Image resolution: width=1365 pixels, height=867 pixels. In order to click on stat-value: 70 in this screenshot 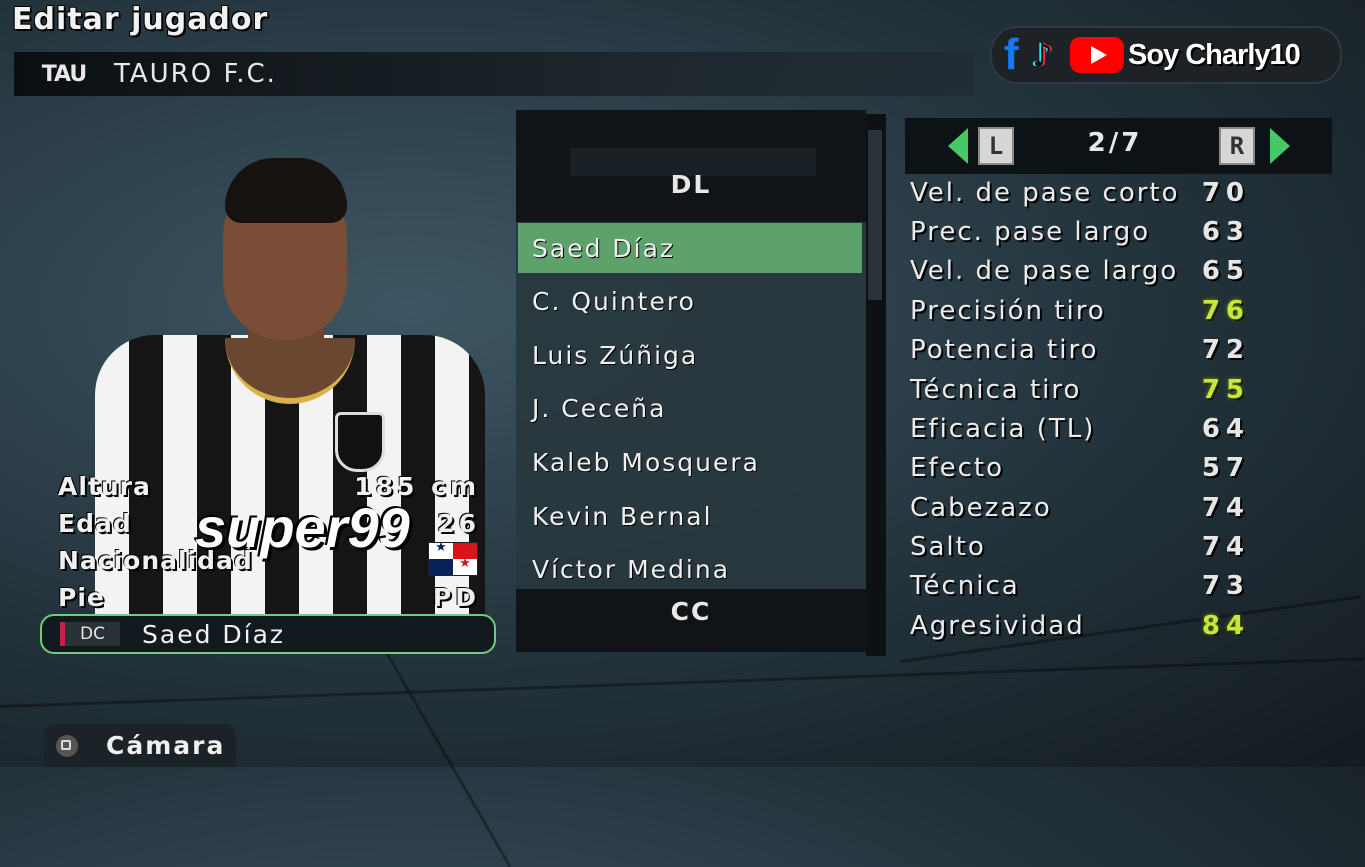, I will do `click(1225, 193)`.